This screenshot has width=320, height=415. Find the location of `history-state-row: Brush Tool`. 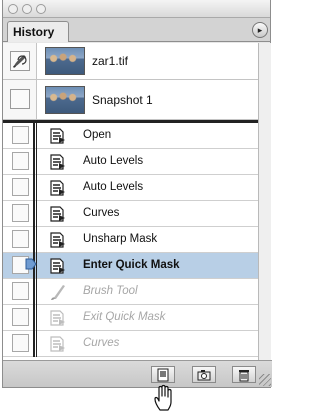

history-state-row: Brush Tool is located at coordinates (130, 292).